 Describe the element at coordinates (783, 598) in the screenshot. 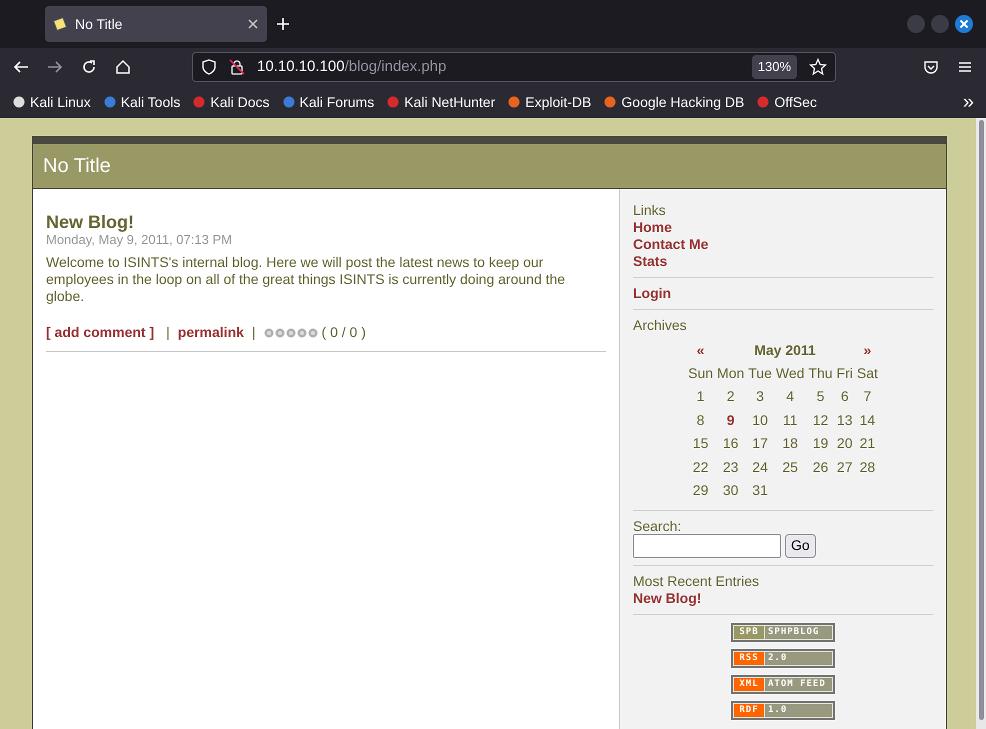

I see `recent-entry-link: New Blog!` at that location.